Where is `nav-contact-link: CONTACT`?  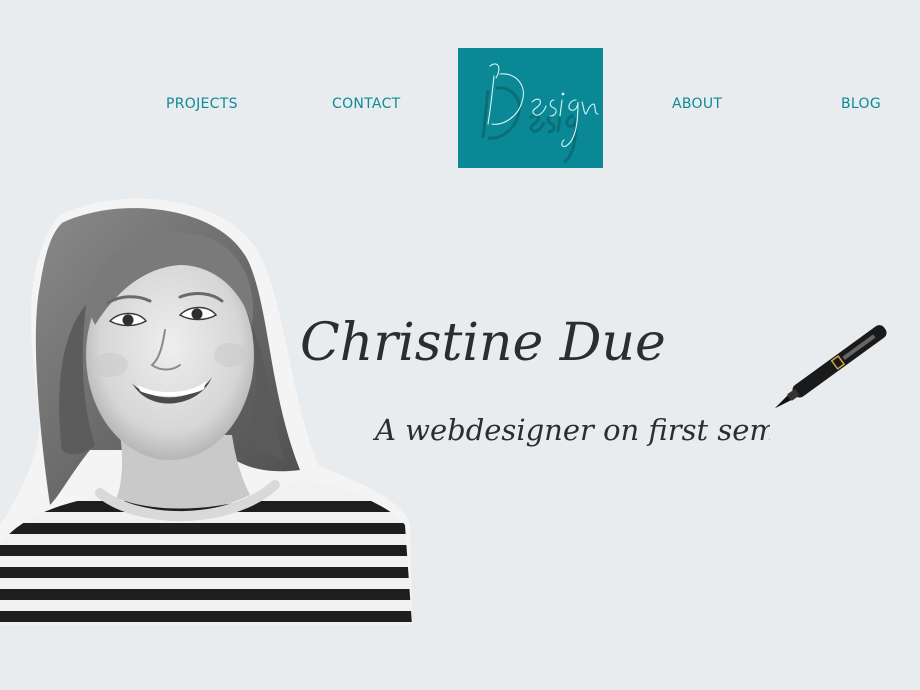
nav-contact-link: CONTACT is located at coordinates (366, 104).